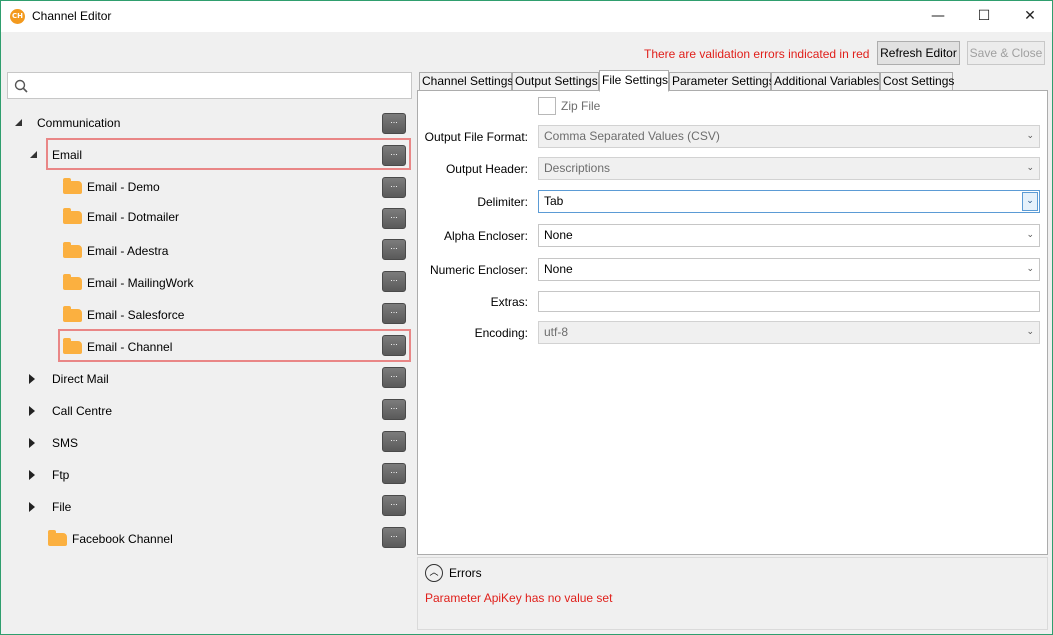 This screenshot has width=1053, height=635. Describe the element at coordinates (789, 168) in the screenshot. I see `output-header-select: Descriptions ⌄` at that location.